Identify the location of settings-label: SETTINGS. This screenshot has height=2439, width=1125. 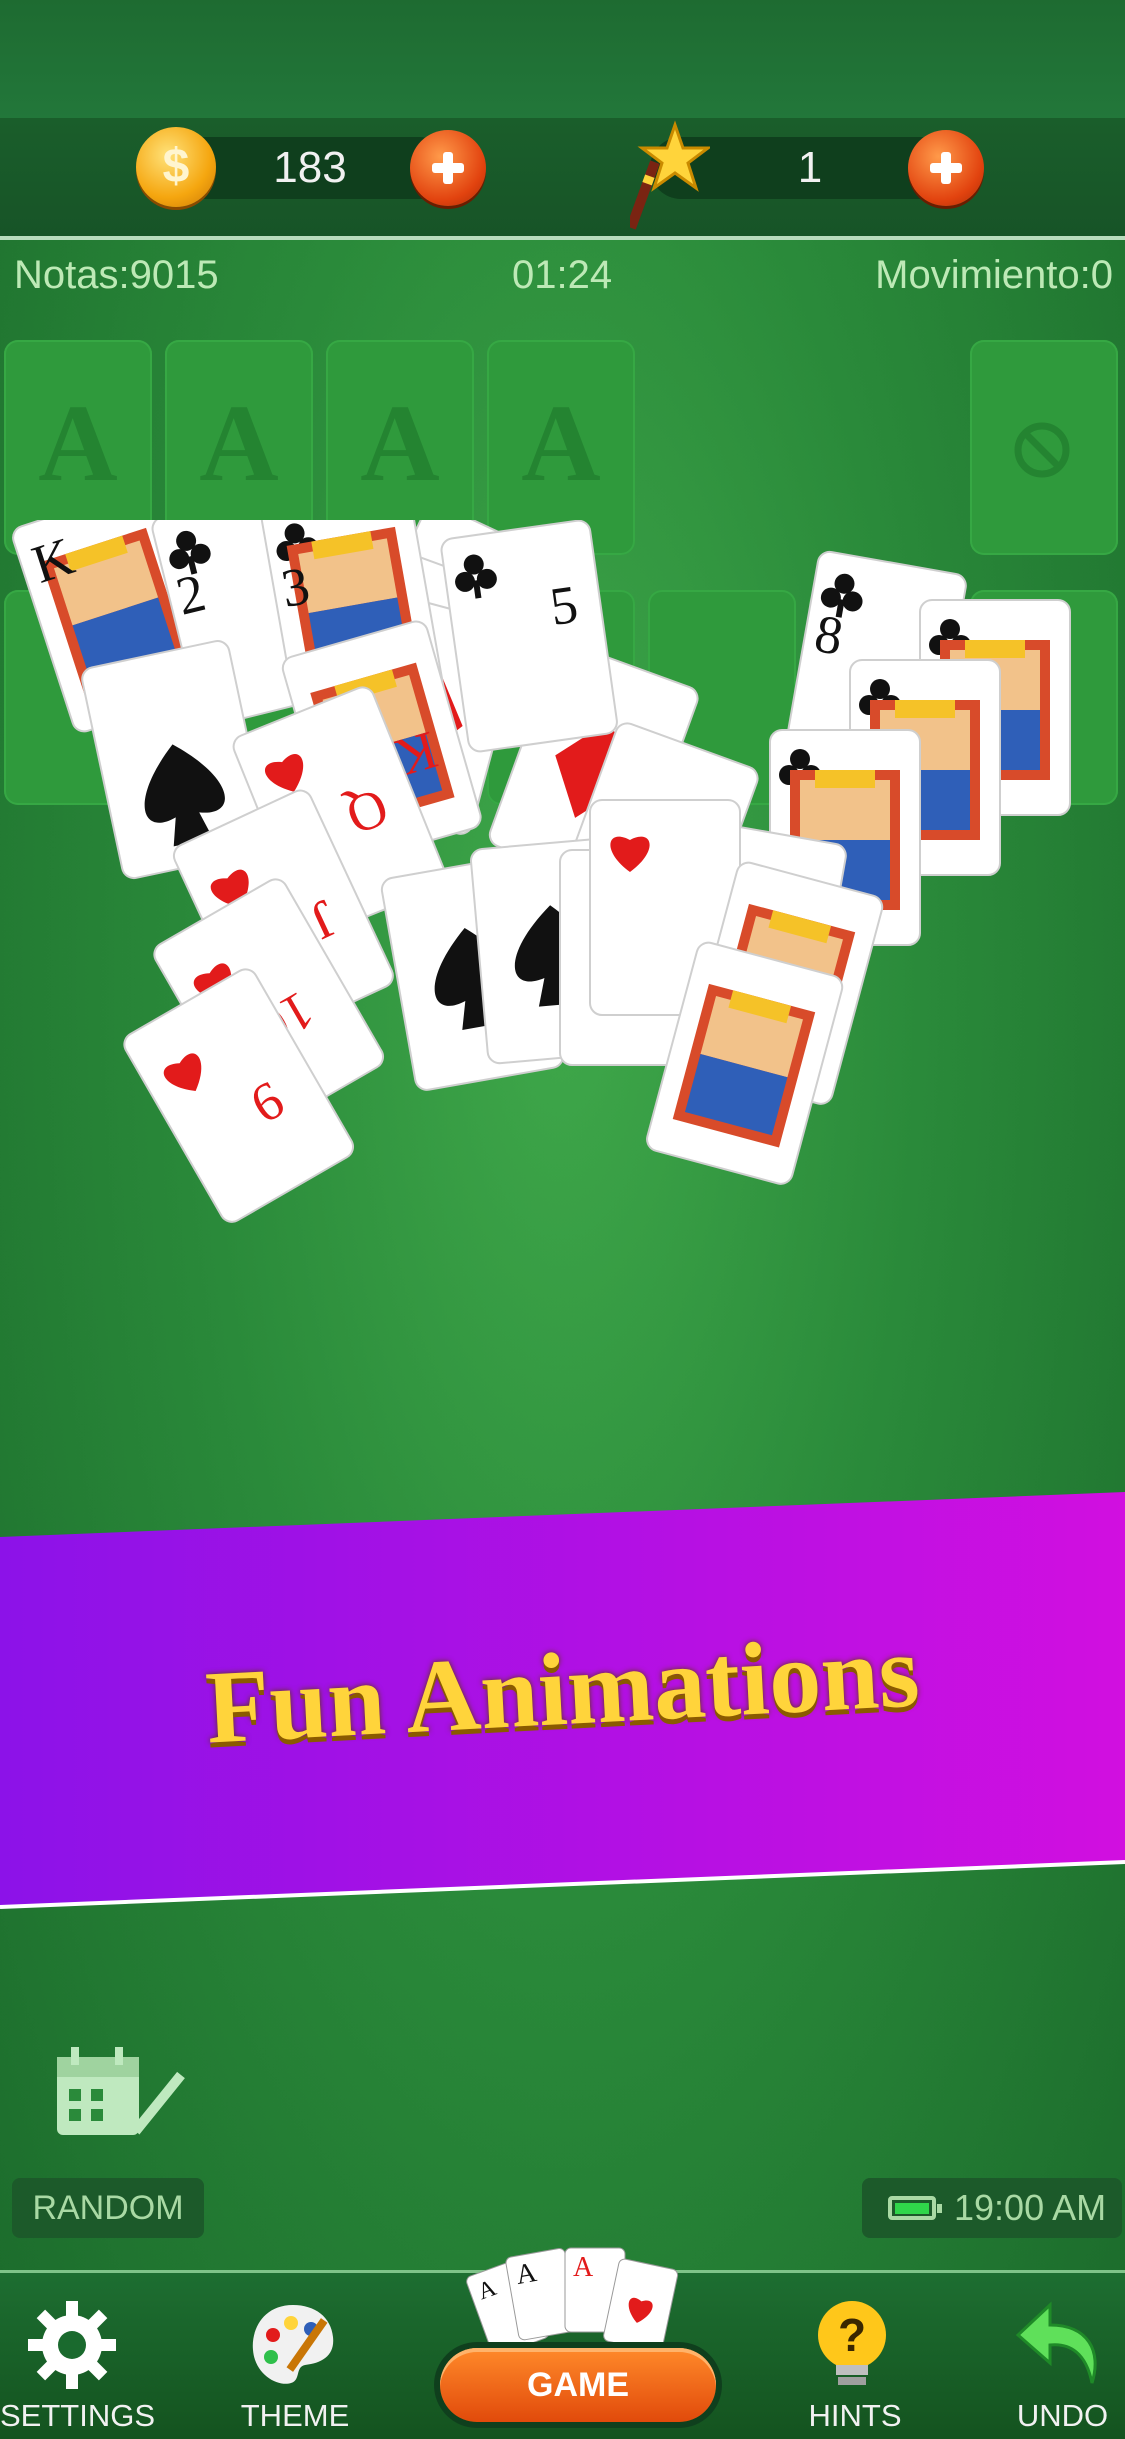
(77, 2416).